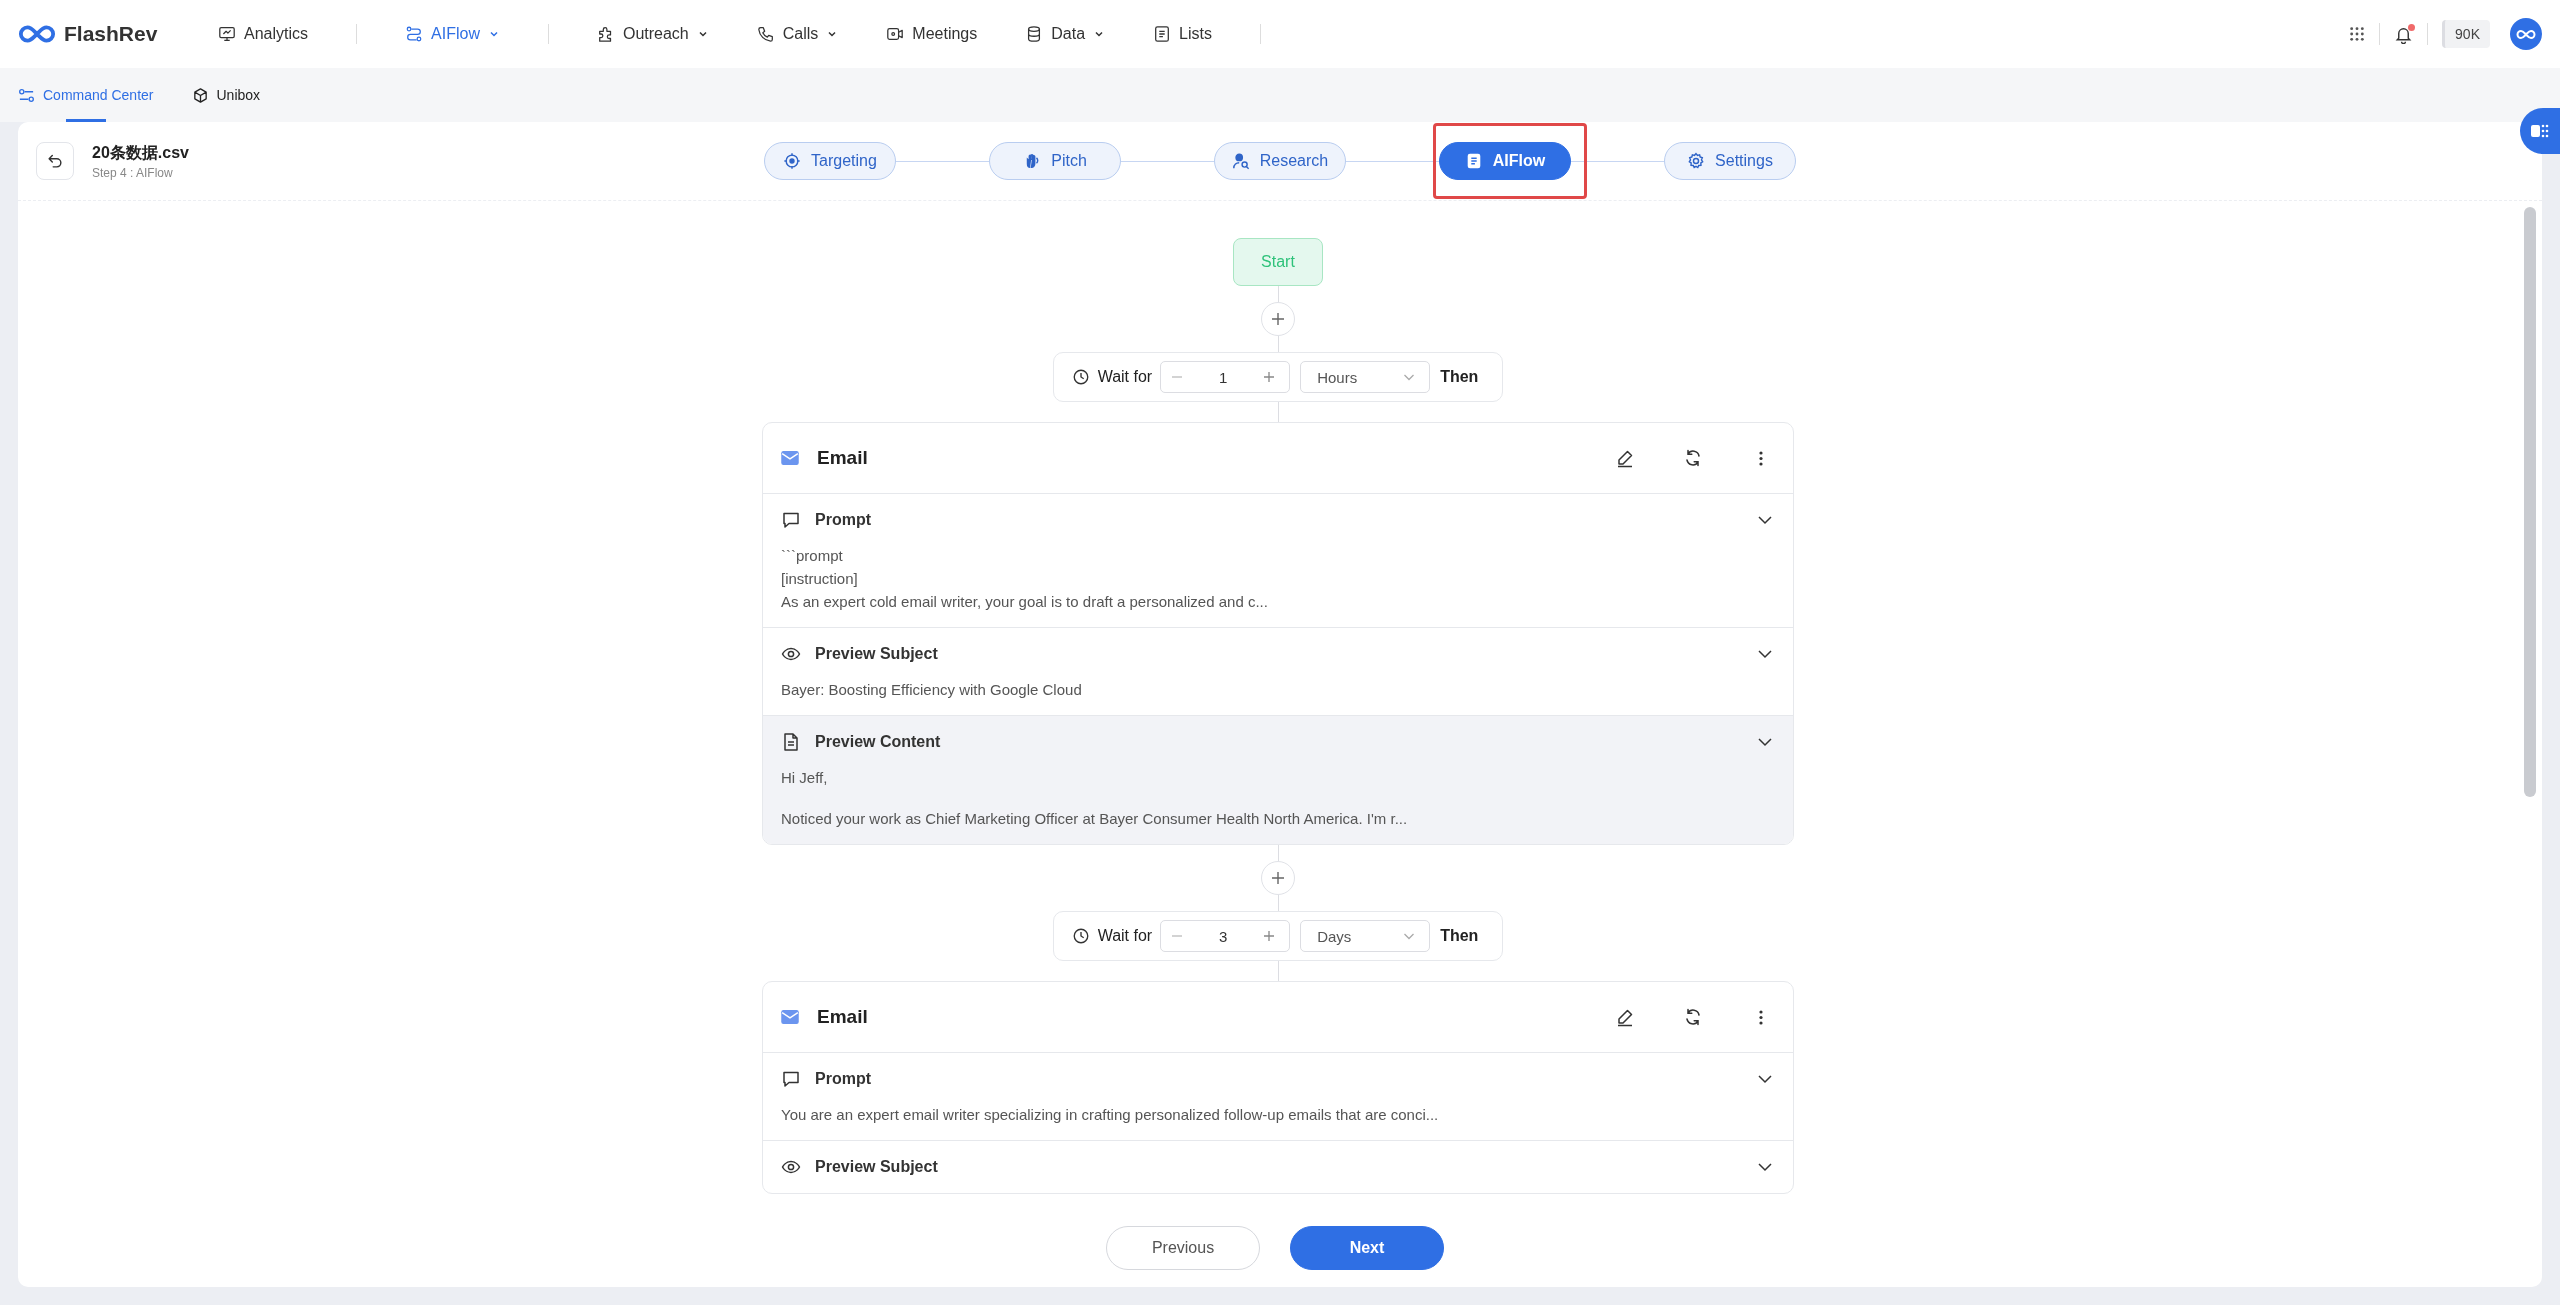 The image size is (2560, 1305). I want to click on undo-arrow-icon, so click(55, 161).